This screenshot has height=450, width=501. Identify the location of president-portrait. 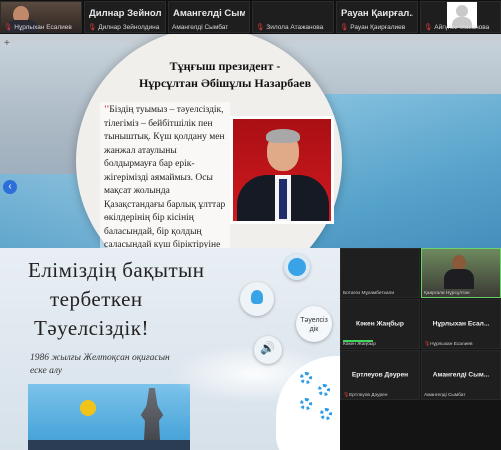
(282, 170).